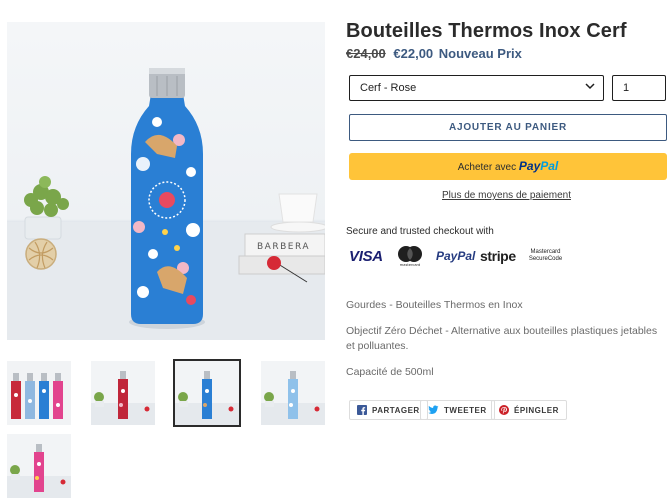 This screenshot has height=500, width=667. I want to click on twitter-icon, so click(433, 410).